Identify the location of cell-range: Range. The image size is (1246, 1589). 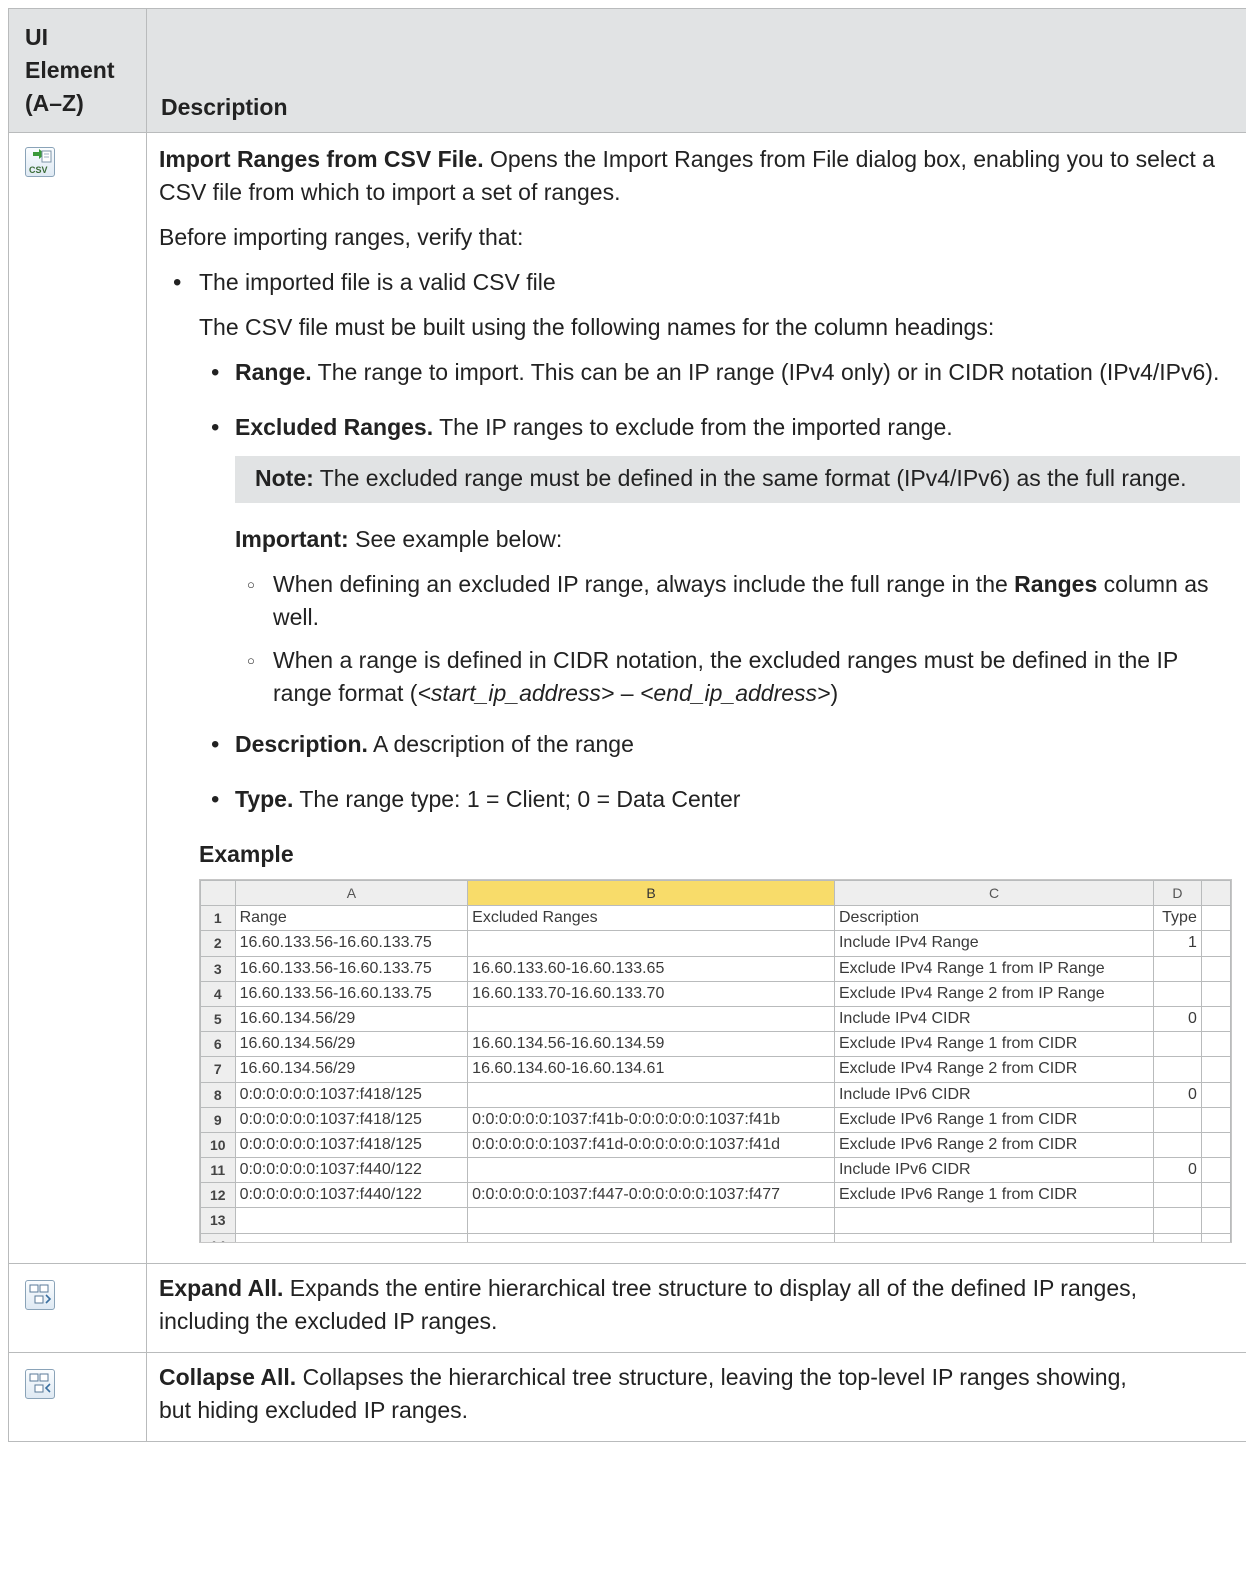
(351, 918).